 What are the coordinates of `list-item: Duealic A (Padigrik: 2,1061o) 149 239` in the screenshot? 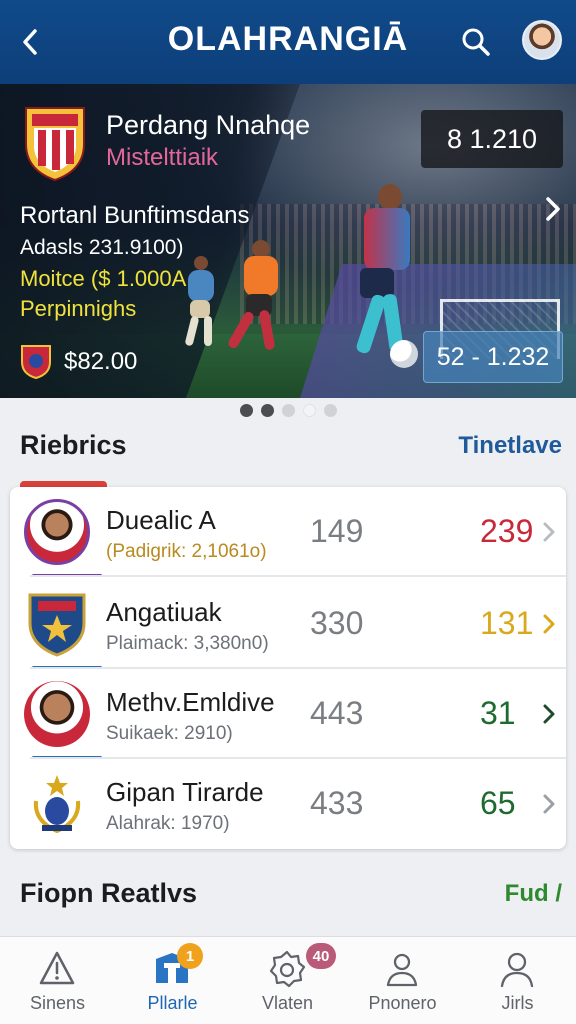 It's located at (288, 532).